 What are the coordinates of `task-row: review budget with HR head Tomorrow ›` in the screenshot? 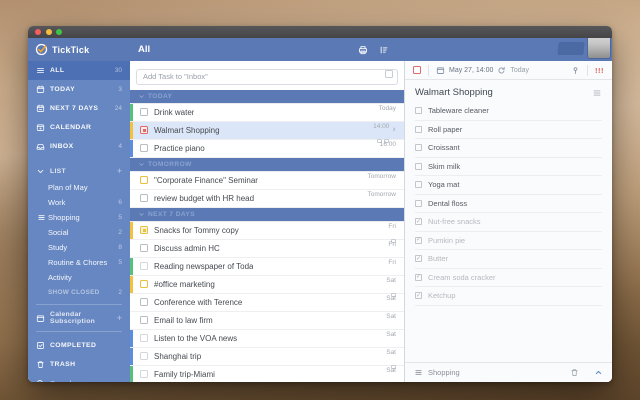 It's located at (267, 199).